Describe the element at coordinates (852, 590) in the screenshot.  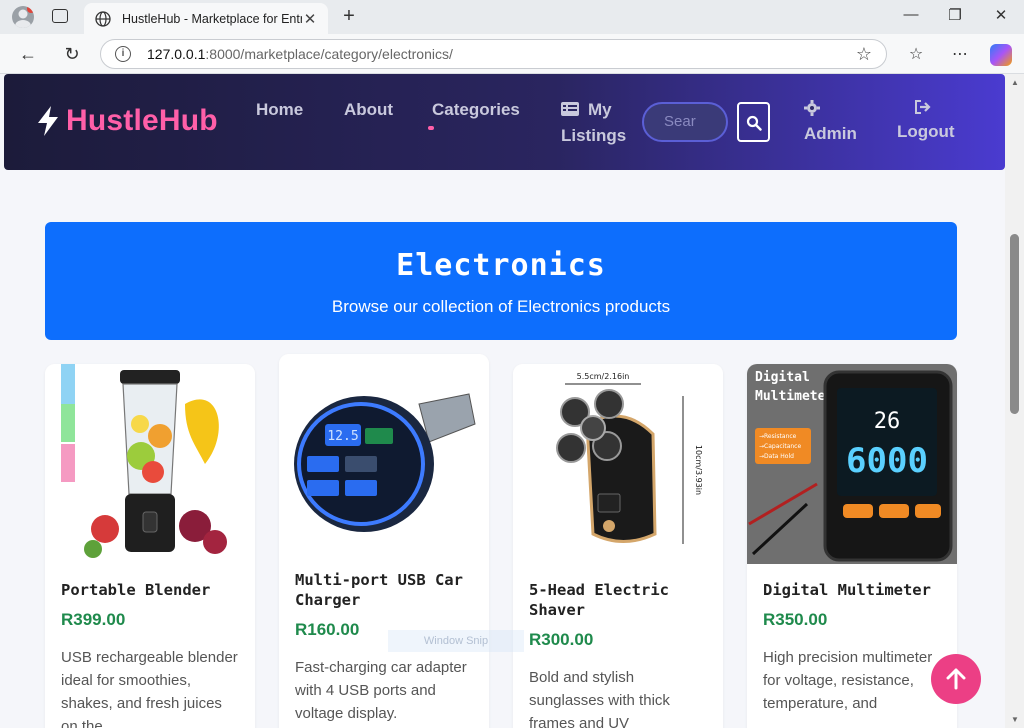
I see `product-title: Digital Multimeter` at that location.